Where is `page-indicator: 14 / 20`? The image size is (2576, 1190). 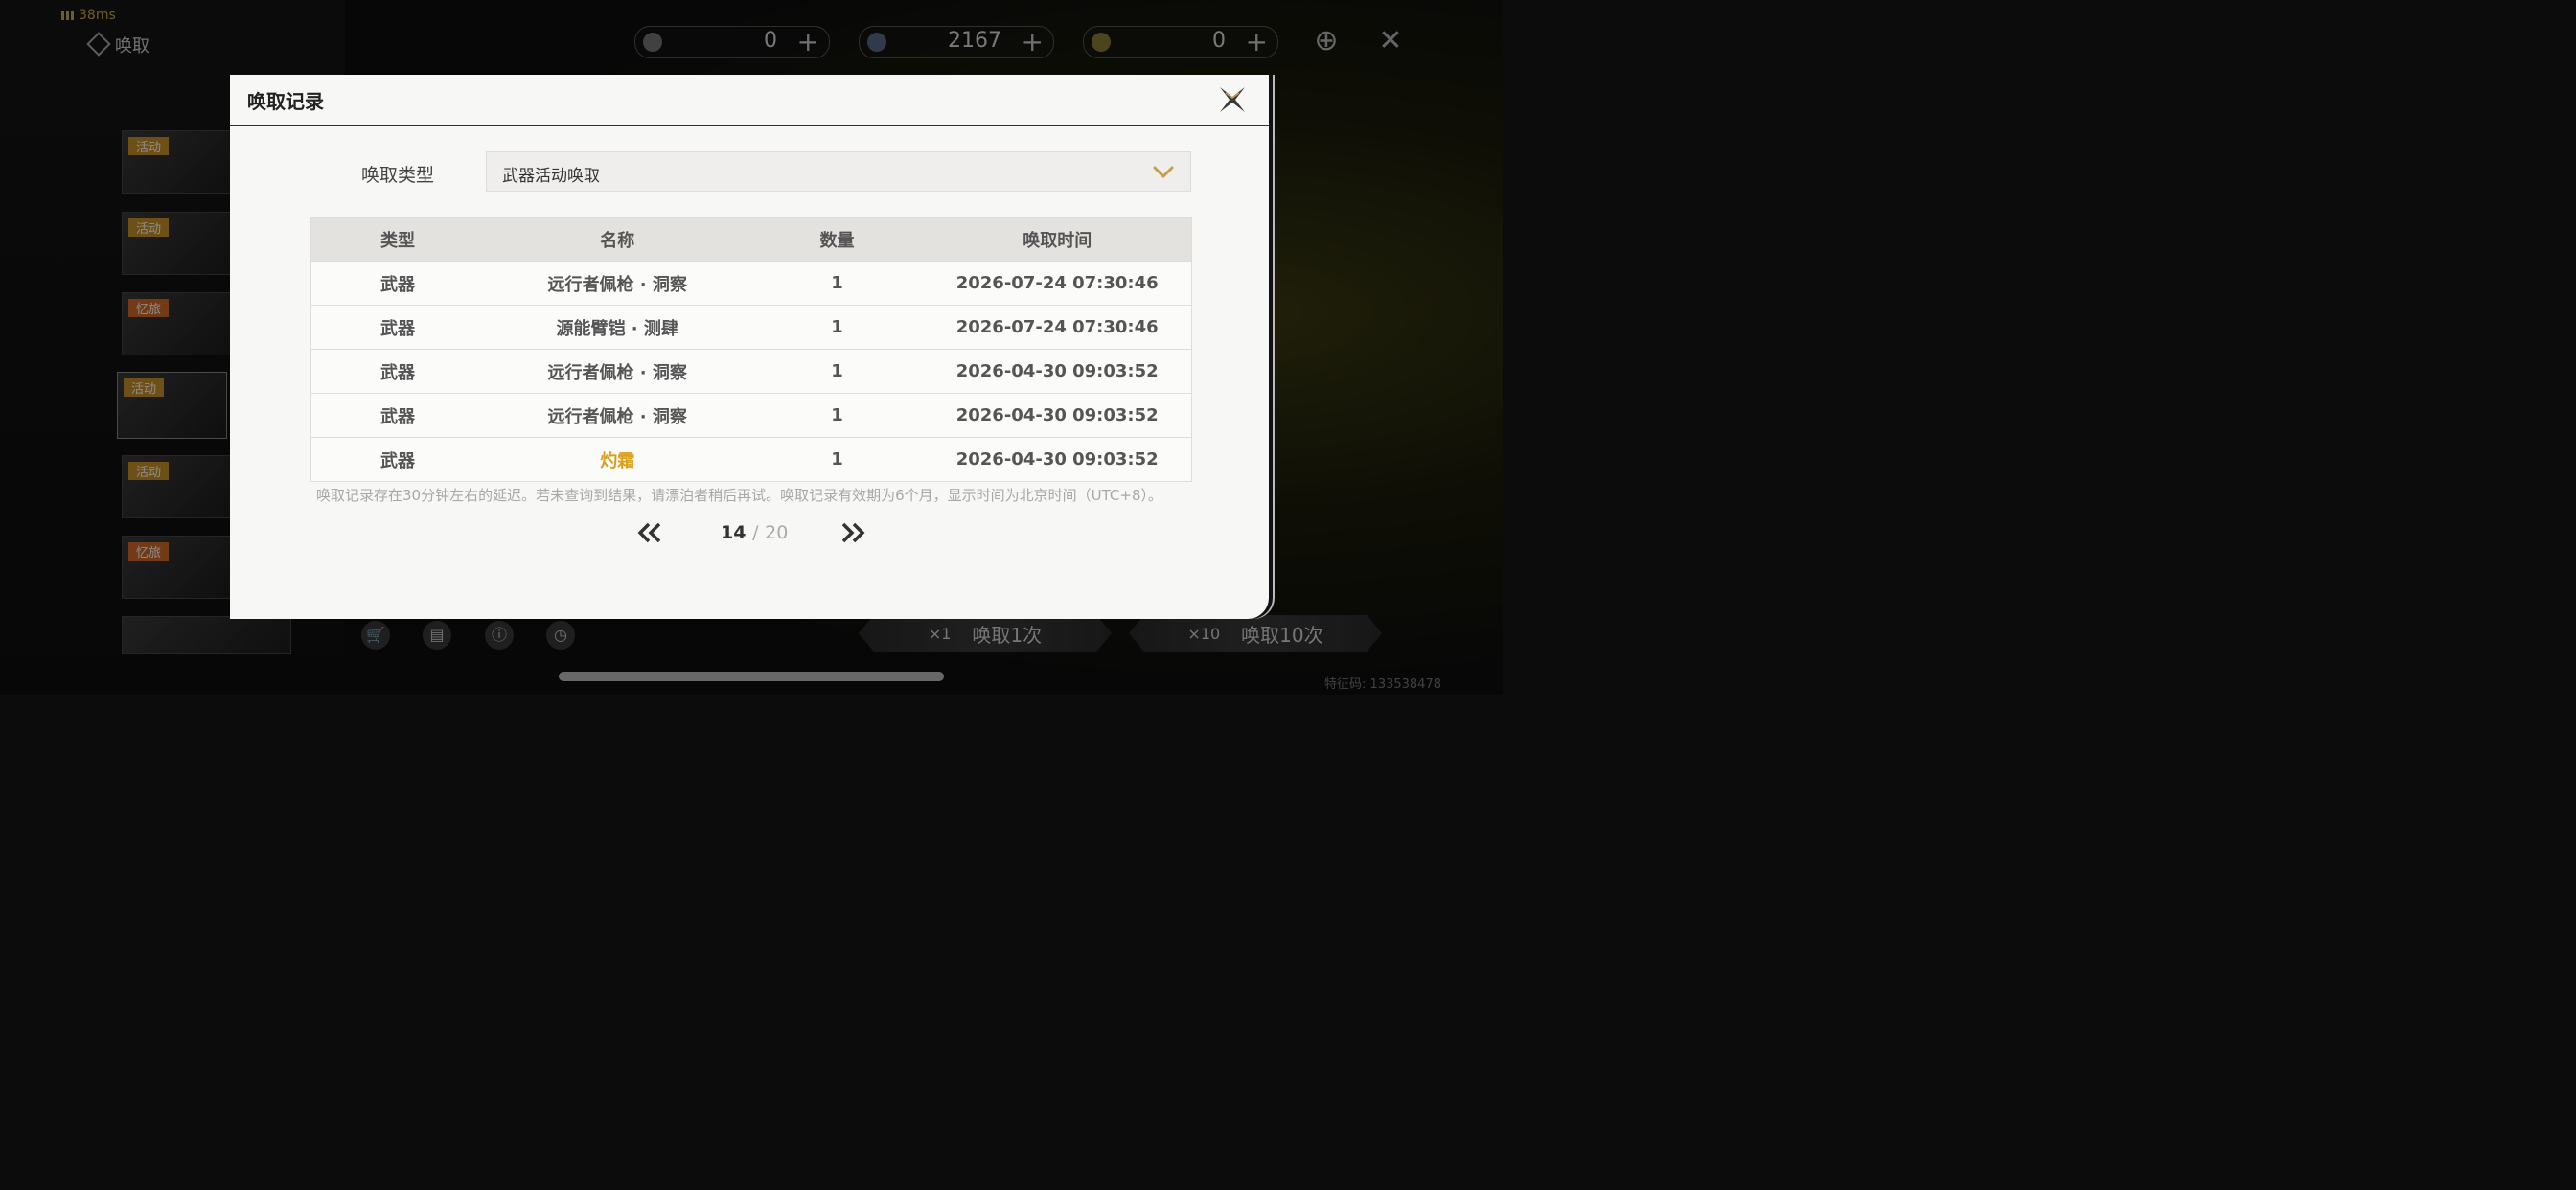
page-indicator: 14 / 20 is located at coordinates (754, 532).